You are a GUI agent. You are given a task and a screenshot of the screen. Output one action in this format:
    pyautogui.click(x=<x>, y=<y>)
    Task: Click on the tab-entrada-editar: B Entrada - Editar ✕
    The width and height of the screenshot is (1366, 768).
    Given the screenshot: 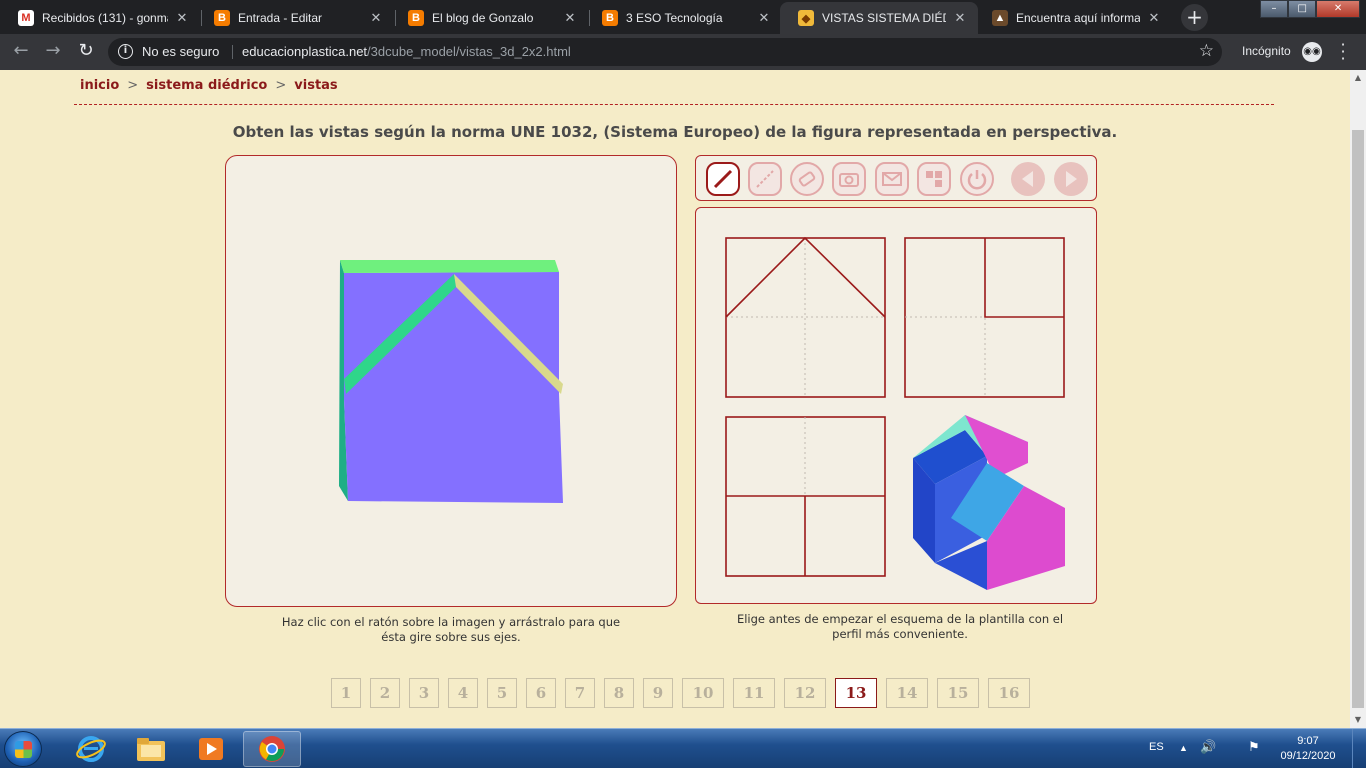 What is the action you would take?
    pyautogui.click(x=295, y=18)
    